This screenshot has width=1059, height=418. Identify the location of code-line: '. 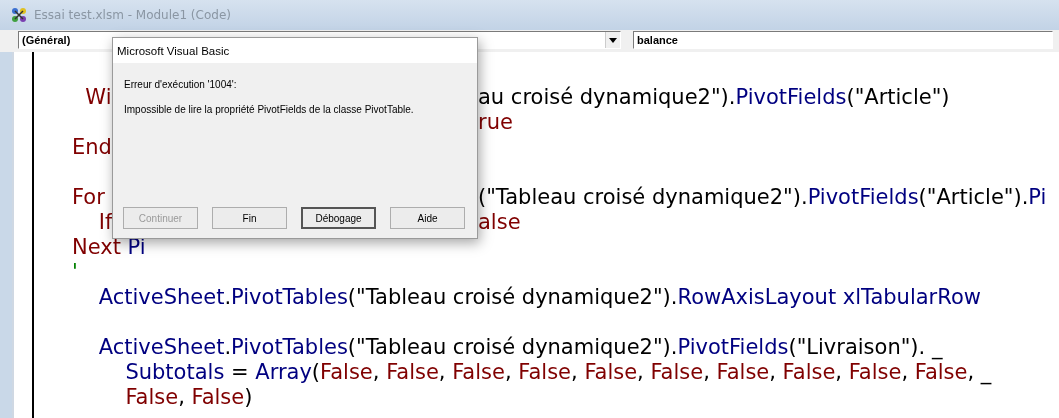
(75, 272).